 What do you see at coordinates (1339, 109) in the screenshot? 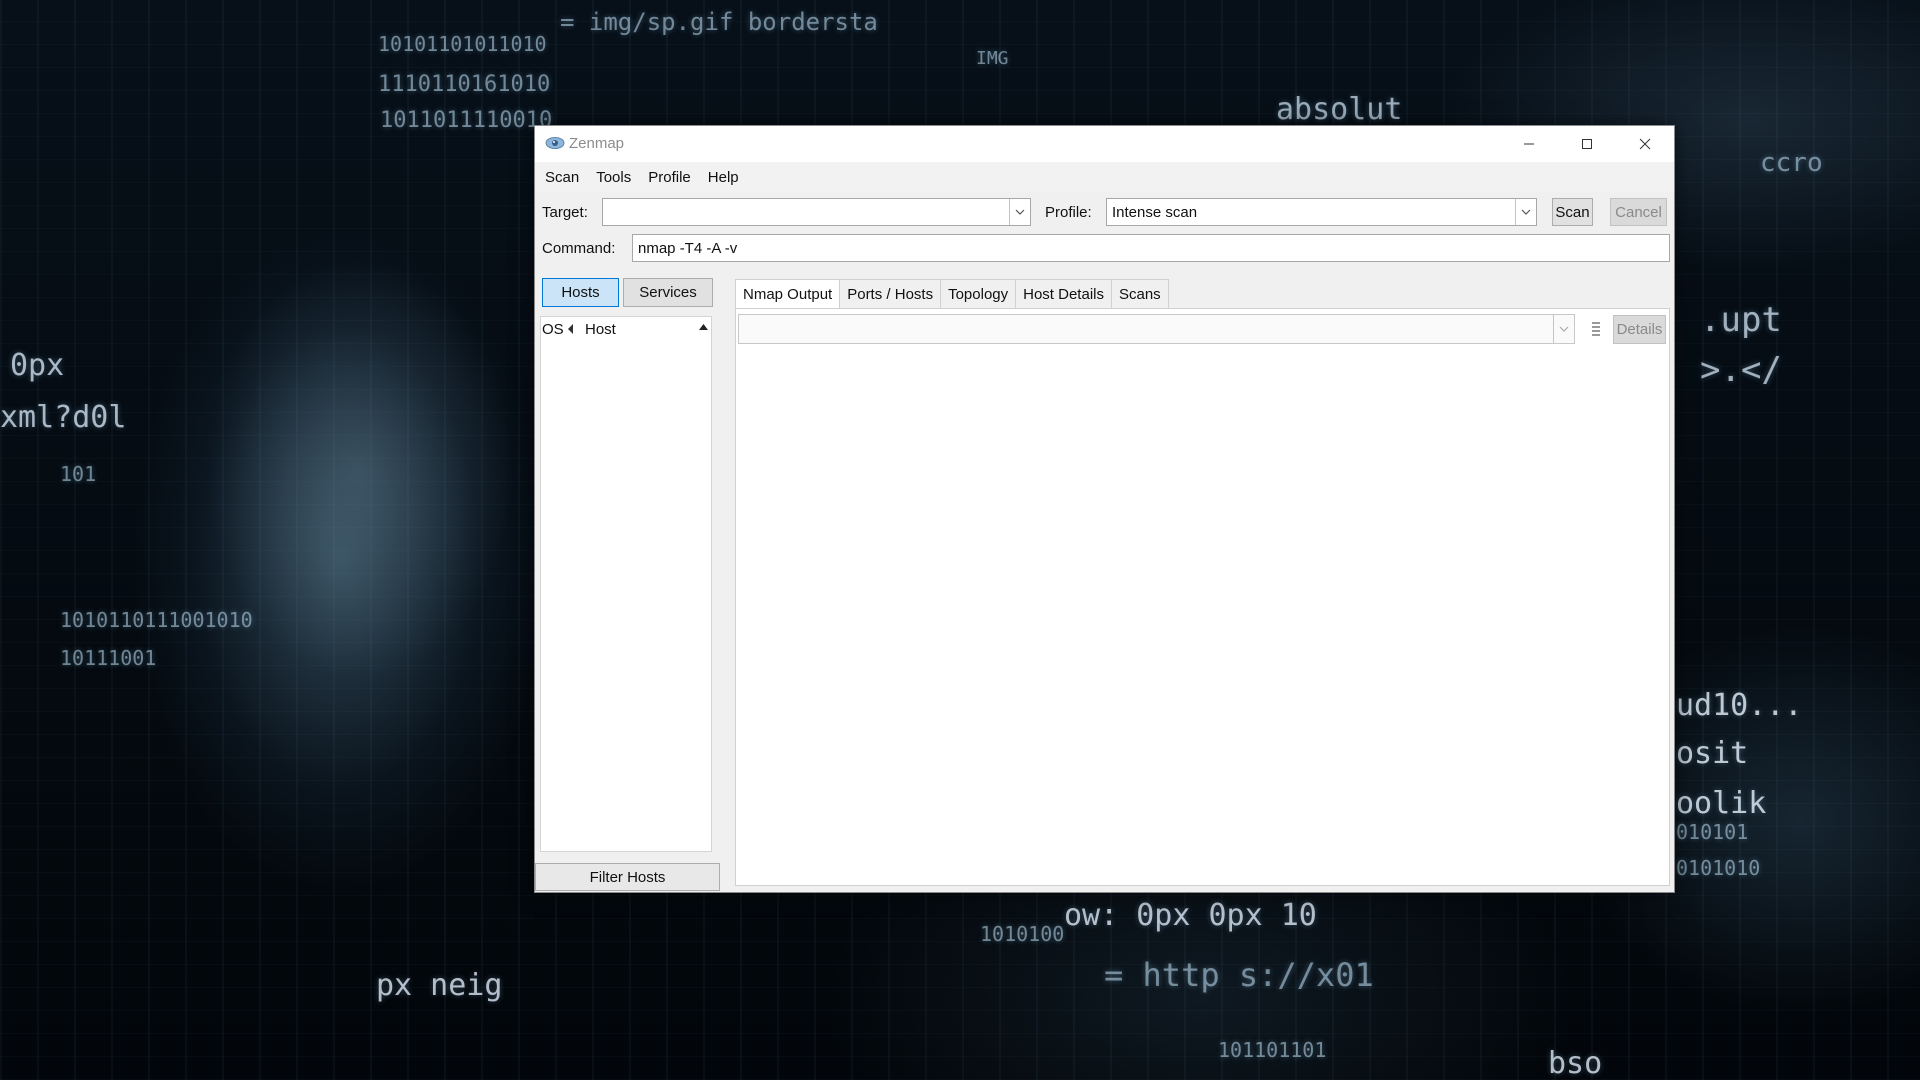
I see `wallpaper-text: absolut` at bounding box center [1339, 109].